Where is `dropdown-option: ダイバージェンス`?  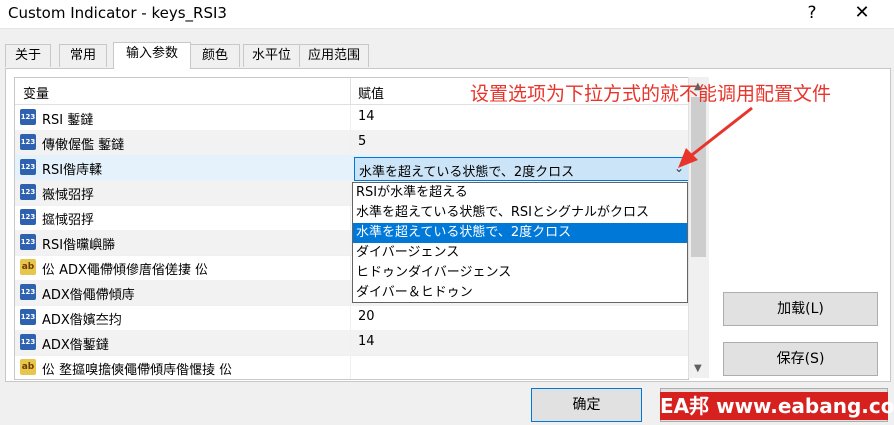 dropdown-option: ダイバージェンス is located at coordinates (520, 253).